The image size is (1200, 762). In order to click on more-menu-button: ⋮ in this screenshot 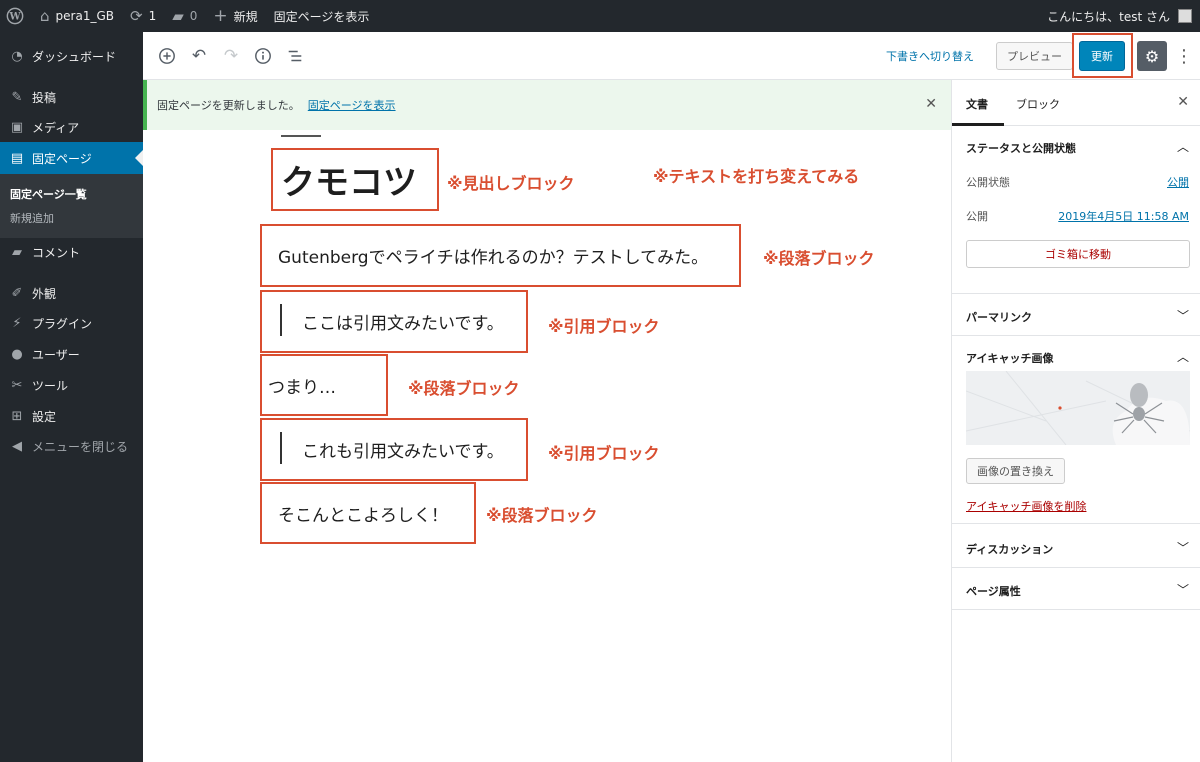, I will do `click(1184, 56)`.